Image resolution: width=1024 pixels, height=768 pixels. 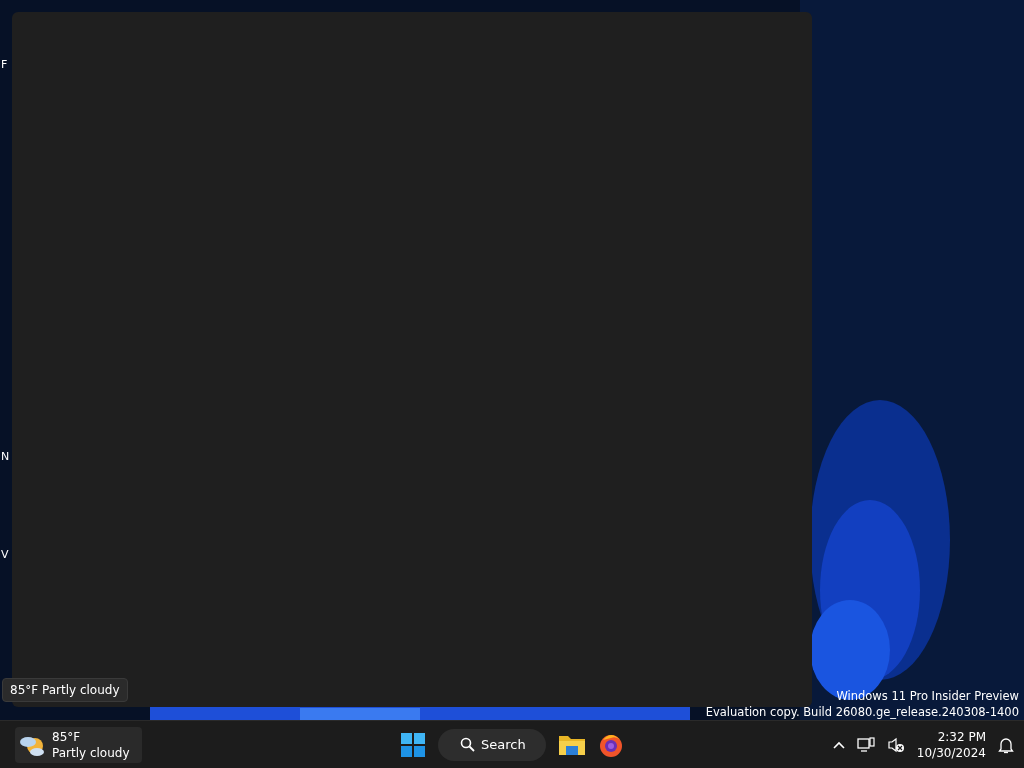 What do you see at coordinates (4, 64) in the screenshot?
I see `icon-label: F` at bounding box center [4, 64].